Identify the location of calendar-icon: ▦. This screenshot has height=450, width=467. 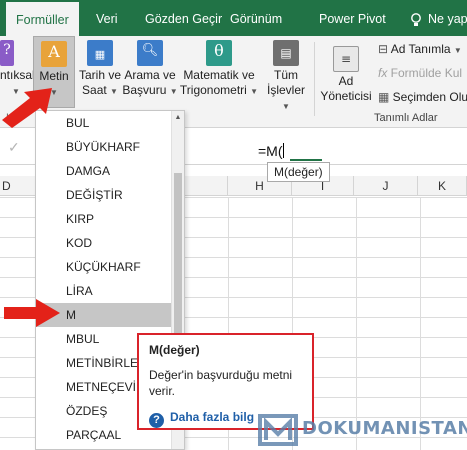
(100, 53).